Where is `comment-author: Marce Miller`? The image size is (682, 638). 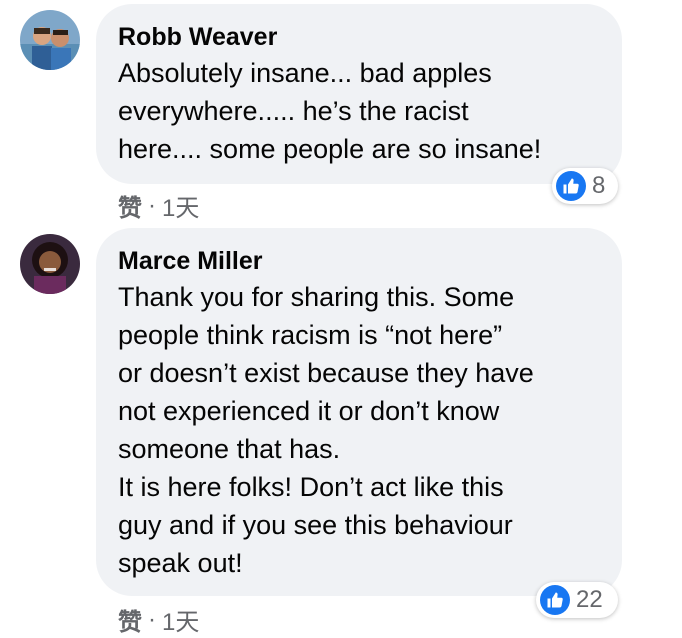 comment-author: Marce Miller is located at coordinates (358, 261).